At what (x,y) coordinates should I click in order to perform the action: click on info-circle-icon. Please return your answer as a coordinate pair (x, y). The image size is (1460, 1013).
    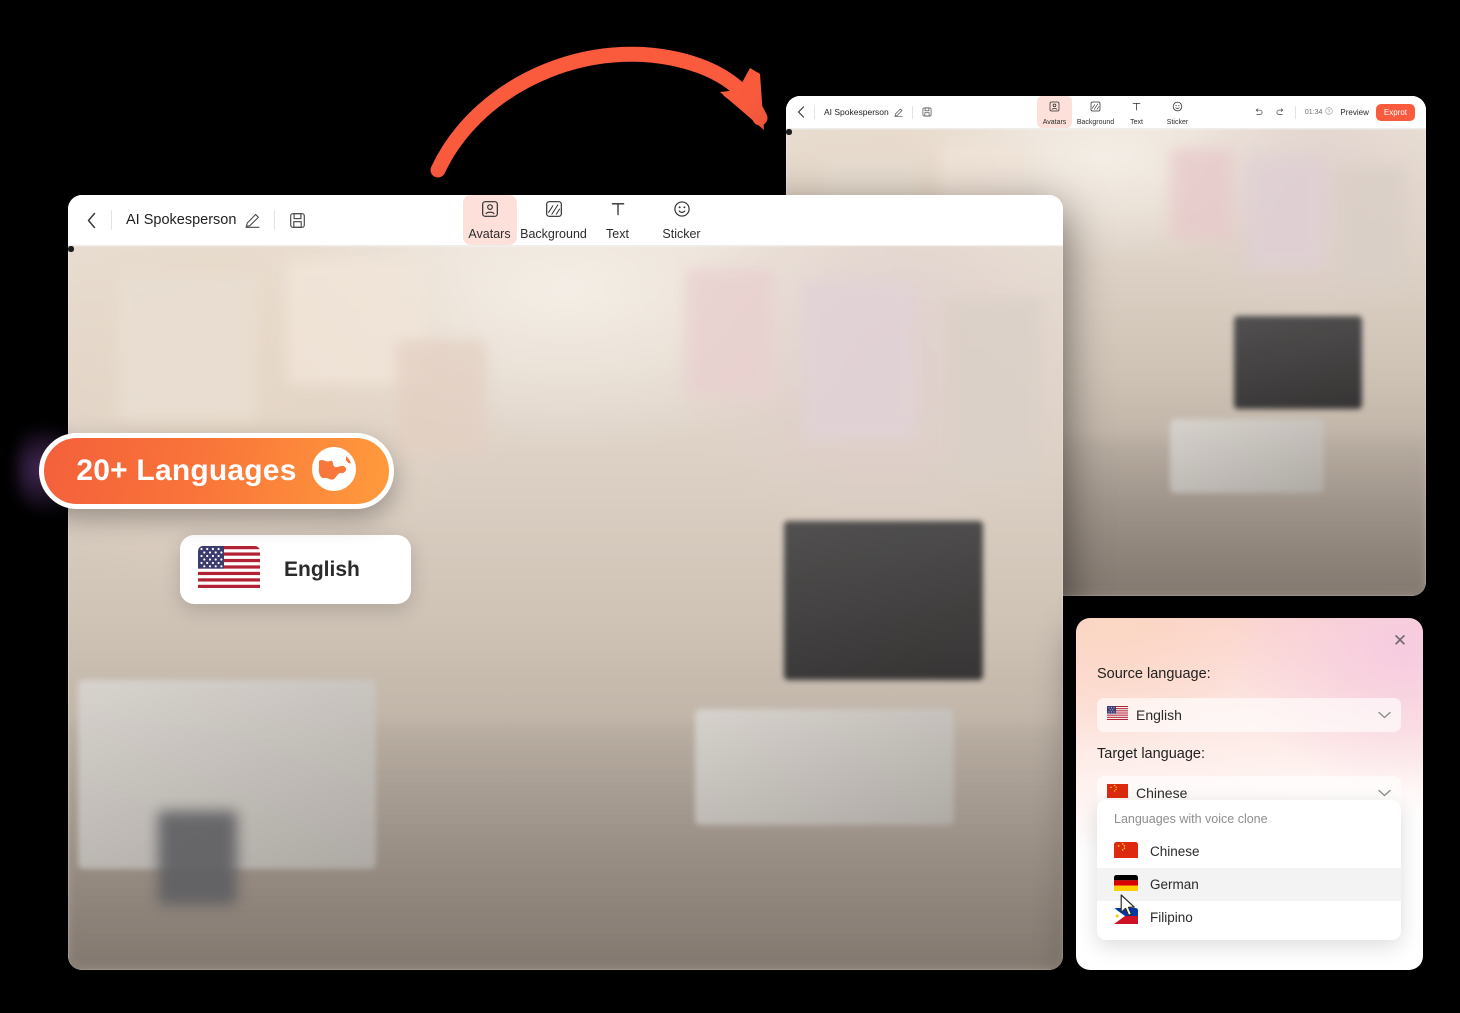
    Looking at the image, I should click on (1329, 112).